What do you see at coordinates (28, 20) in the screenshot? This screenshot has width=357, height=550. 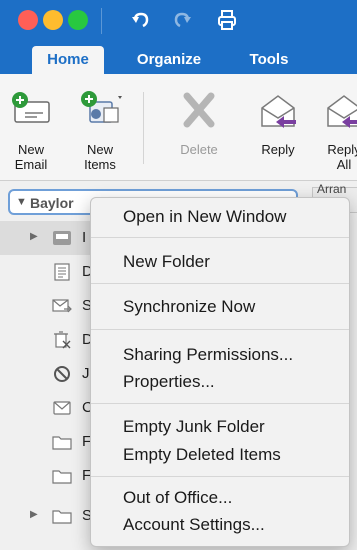 I see `close-window-button` at bounding box center [28, 20].